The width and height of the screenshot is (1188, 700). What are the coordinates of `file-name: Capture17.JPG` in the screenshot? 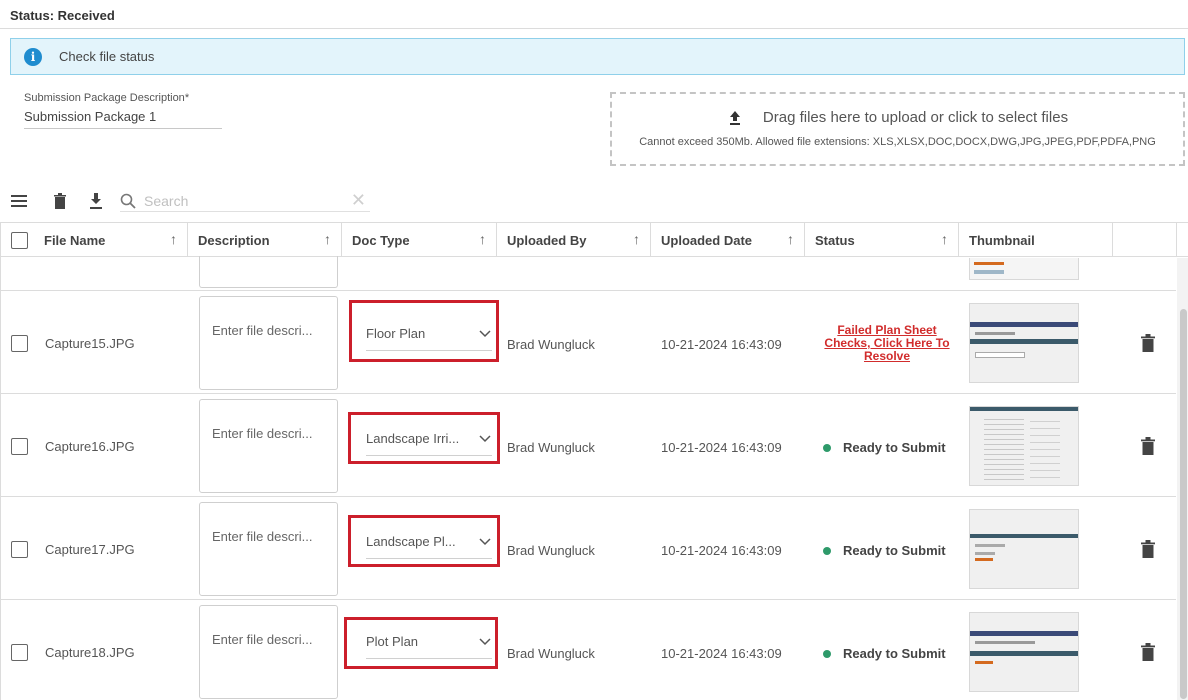 It's located at (90, 549).